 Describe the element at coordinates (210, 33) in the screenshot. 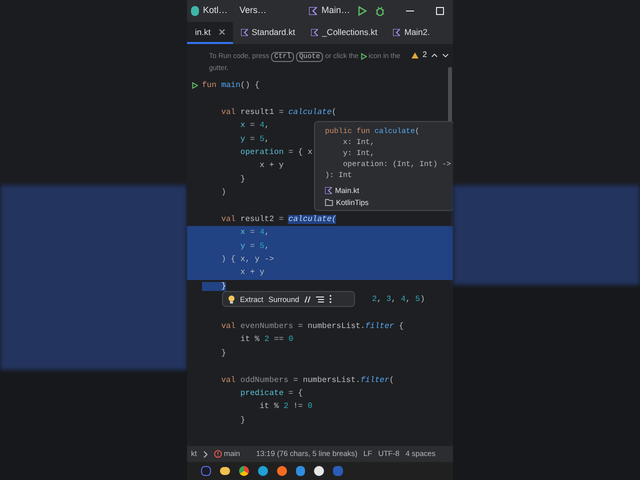

I see `editor-tab: in.kt` at that location.